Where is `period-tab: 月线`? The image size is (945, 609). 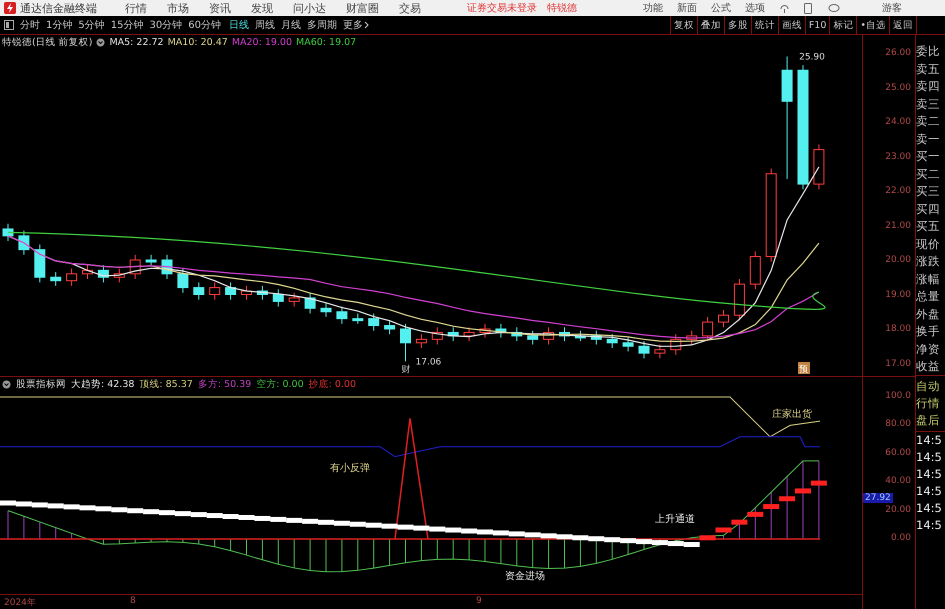 period-tab: 月线 is located at coordinates (290, 25).